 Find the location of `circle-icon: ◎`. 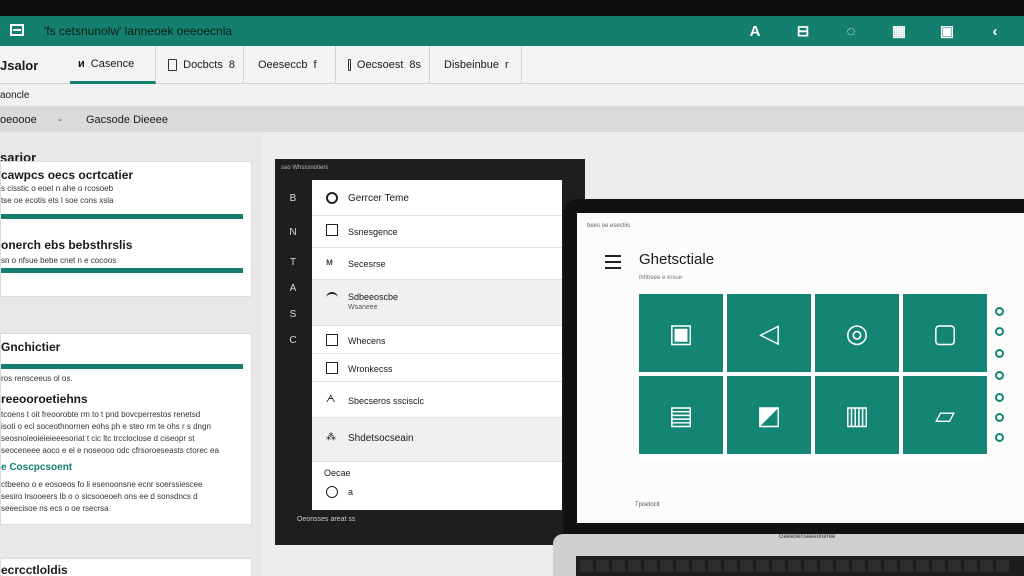

circle-icon: ◎ is located at coordinates (857, 333).